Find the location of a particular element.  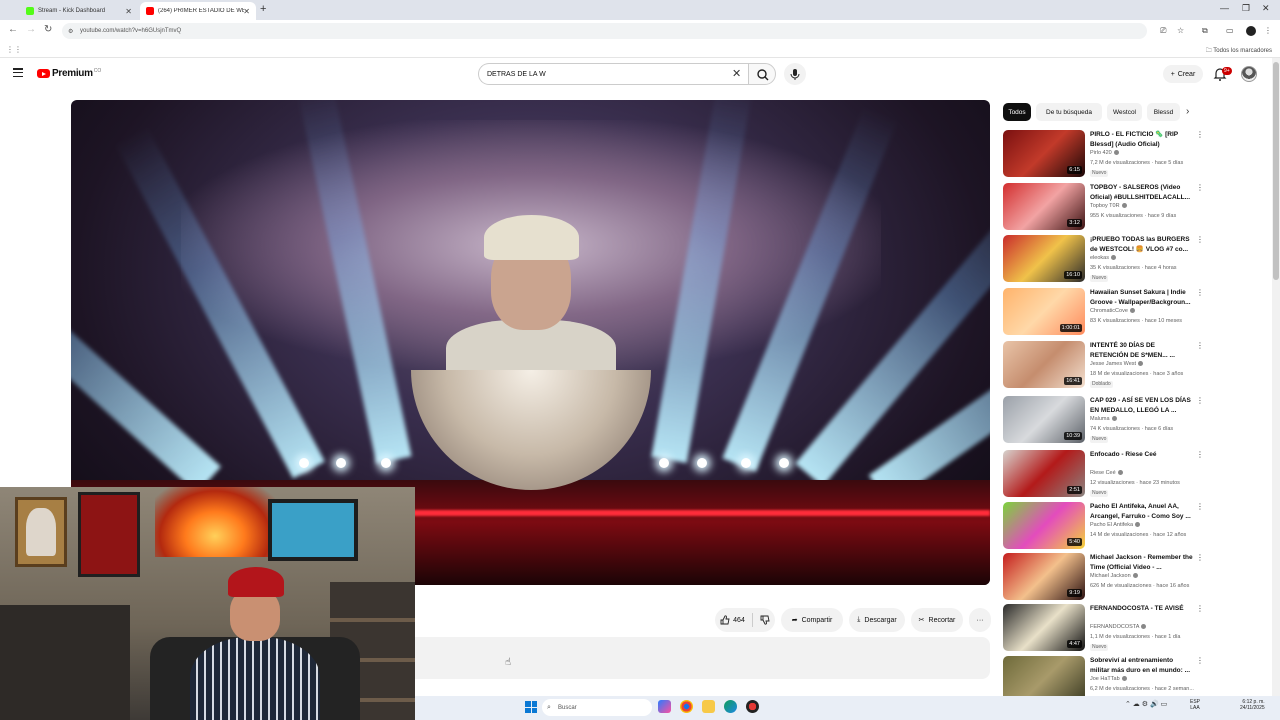

video-thumbnail: 1:00:01 is located at coordinates (1044, 311).